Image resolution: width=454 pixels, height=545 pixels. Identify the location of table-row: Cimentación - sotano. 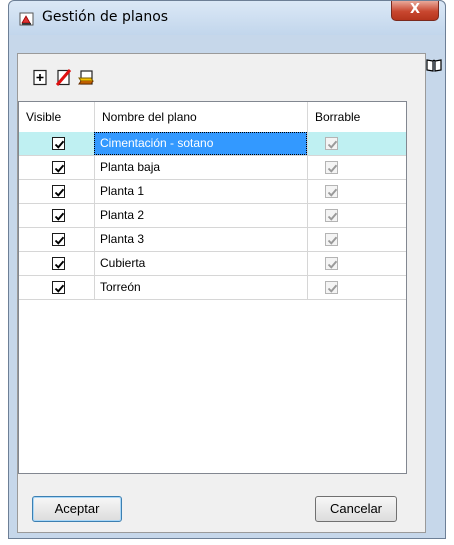
(212, 144).